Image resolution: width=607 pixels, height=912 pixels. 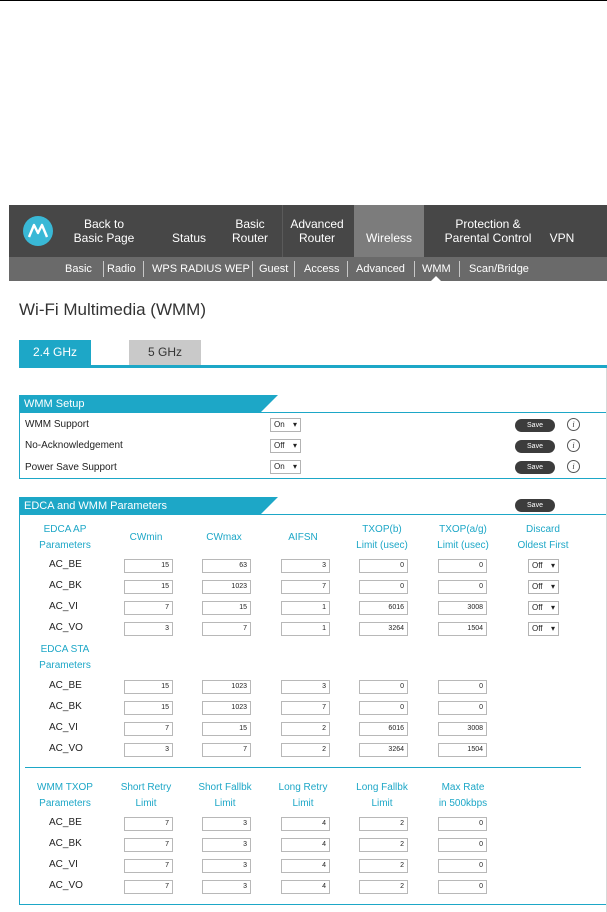 What do you see at coordinates (383, 687) in the screenshot?
I see `sta-be-txopb-input: 0` at bounding box center [383, 687].